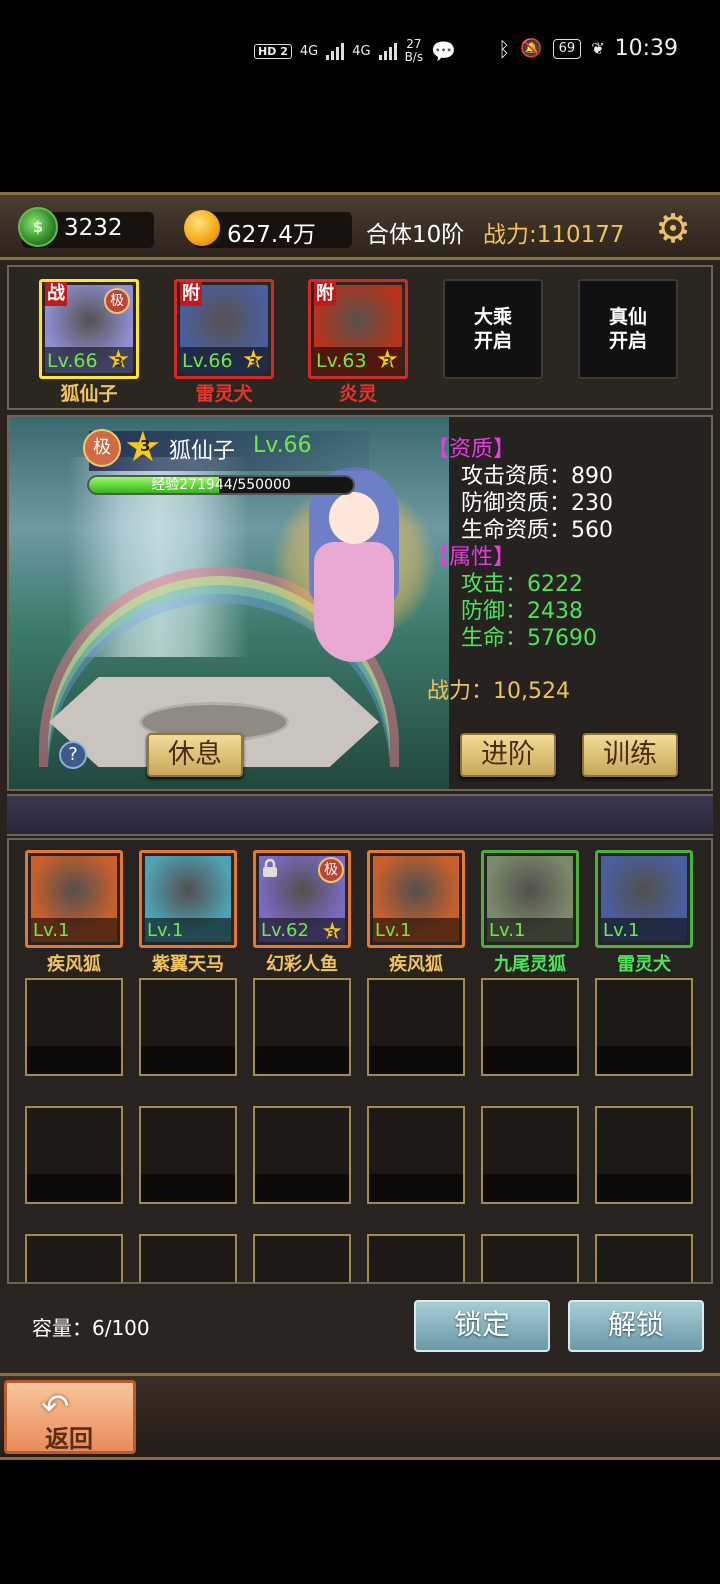 The width and height of the screenshot is (720, 1584). Describe the element at coordinates (221, 485) in the screenshot. I see `exp-text: 经验271944/550000` at that location.